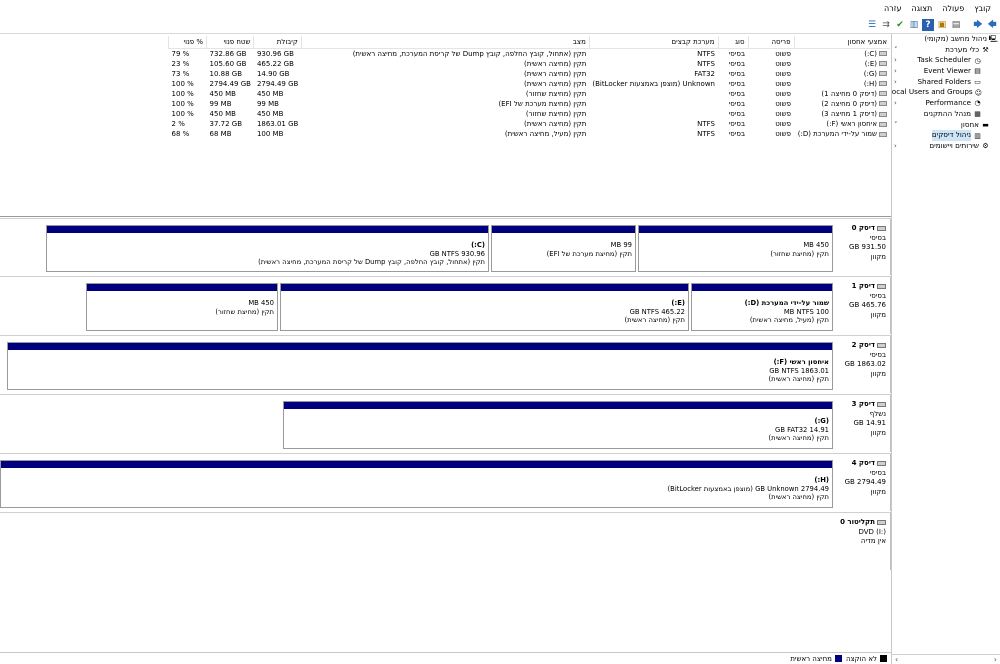  I want to click on forward-icon: 🡆, so click(978, 25).